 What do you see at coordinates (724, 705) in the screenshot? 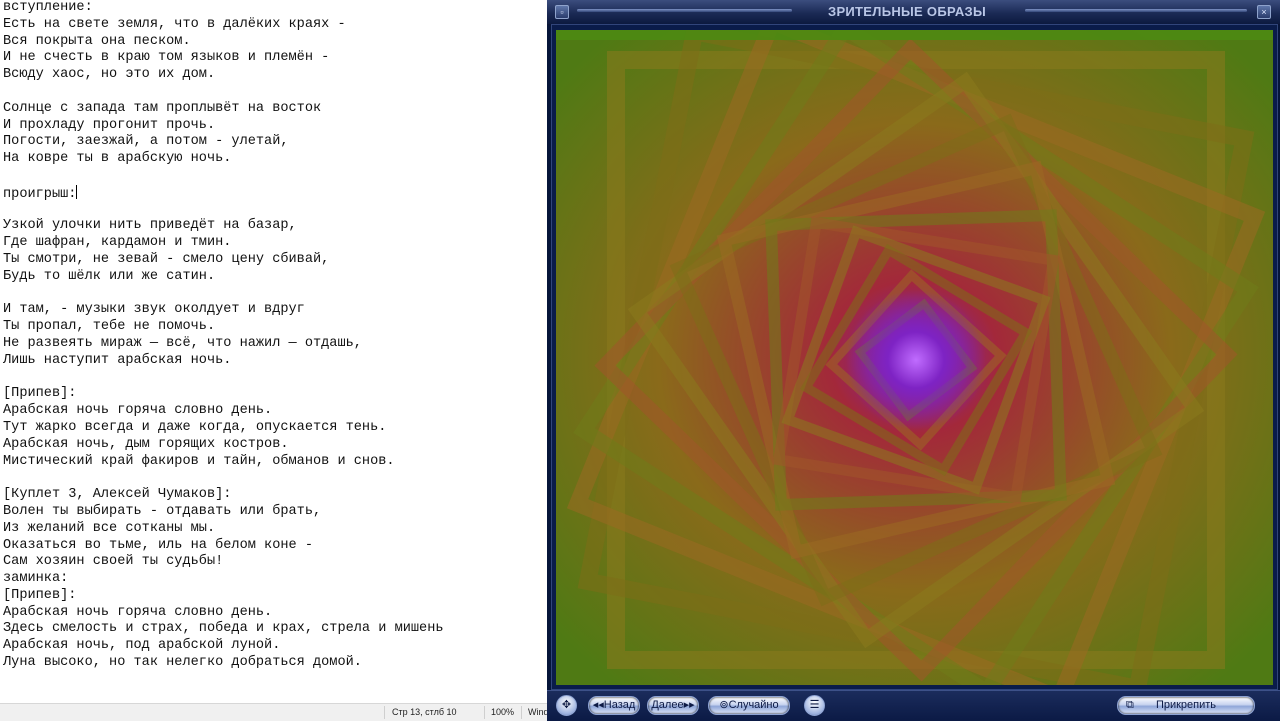
I see `shuffle-icon: ⊚` at bounding box center [724, 705].